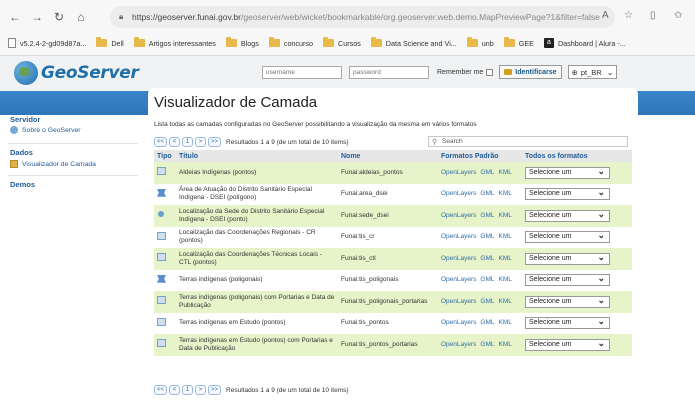 This screenshot has width=695, height=405. I want to click on geoserver-logo: GeoServer, so click(76, 73).